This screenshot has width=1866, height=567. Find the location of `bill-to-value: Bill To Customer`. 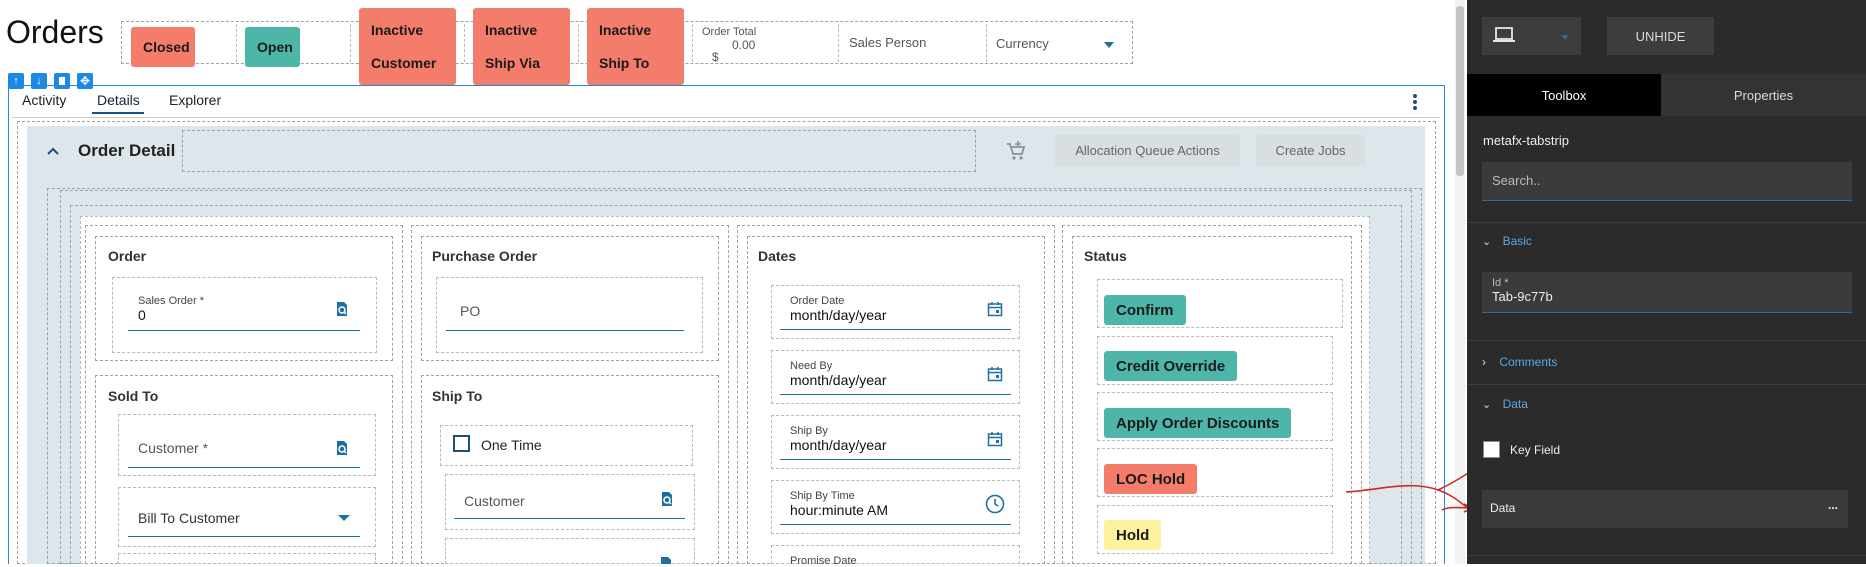

bill-to-value: Bill To Customer is located at coordinates (189, 518).